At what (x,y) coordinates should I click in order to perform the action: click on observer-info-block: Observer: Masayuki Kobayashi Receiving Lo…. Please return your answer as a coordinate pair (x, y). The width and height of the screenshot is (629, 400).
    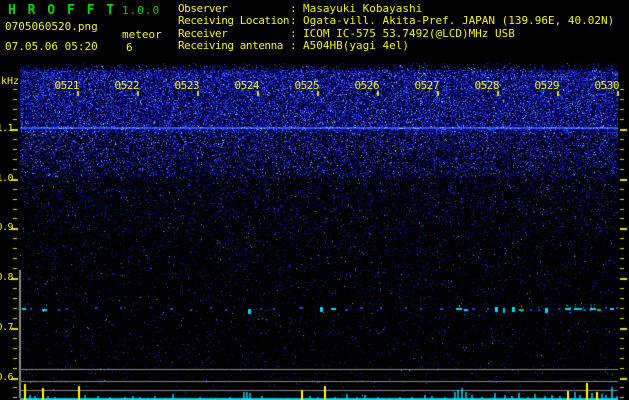
    Looking at the image, I should click on (396, 27).